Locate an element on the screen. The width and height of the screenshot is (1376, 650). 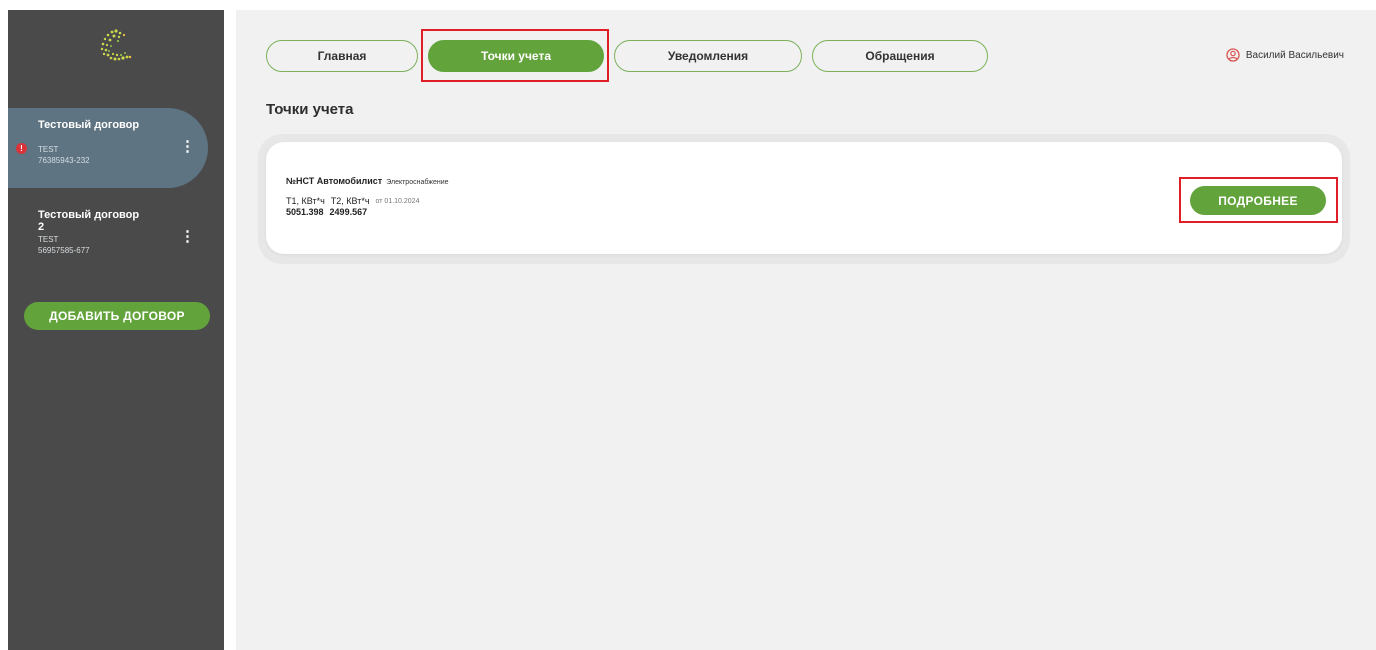
point-name: №НСТ Автомобилист is located at coordinates (334, 181).